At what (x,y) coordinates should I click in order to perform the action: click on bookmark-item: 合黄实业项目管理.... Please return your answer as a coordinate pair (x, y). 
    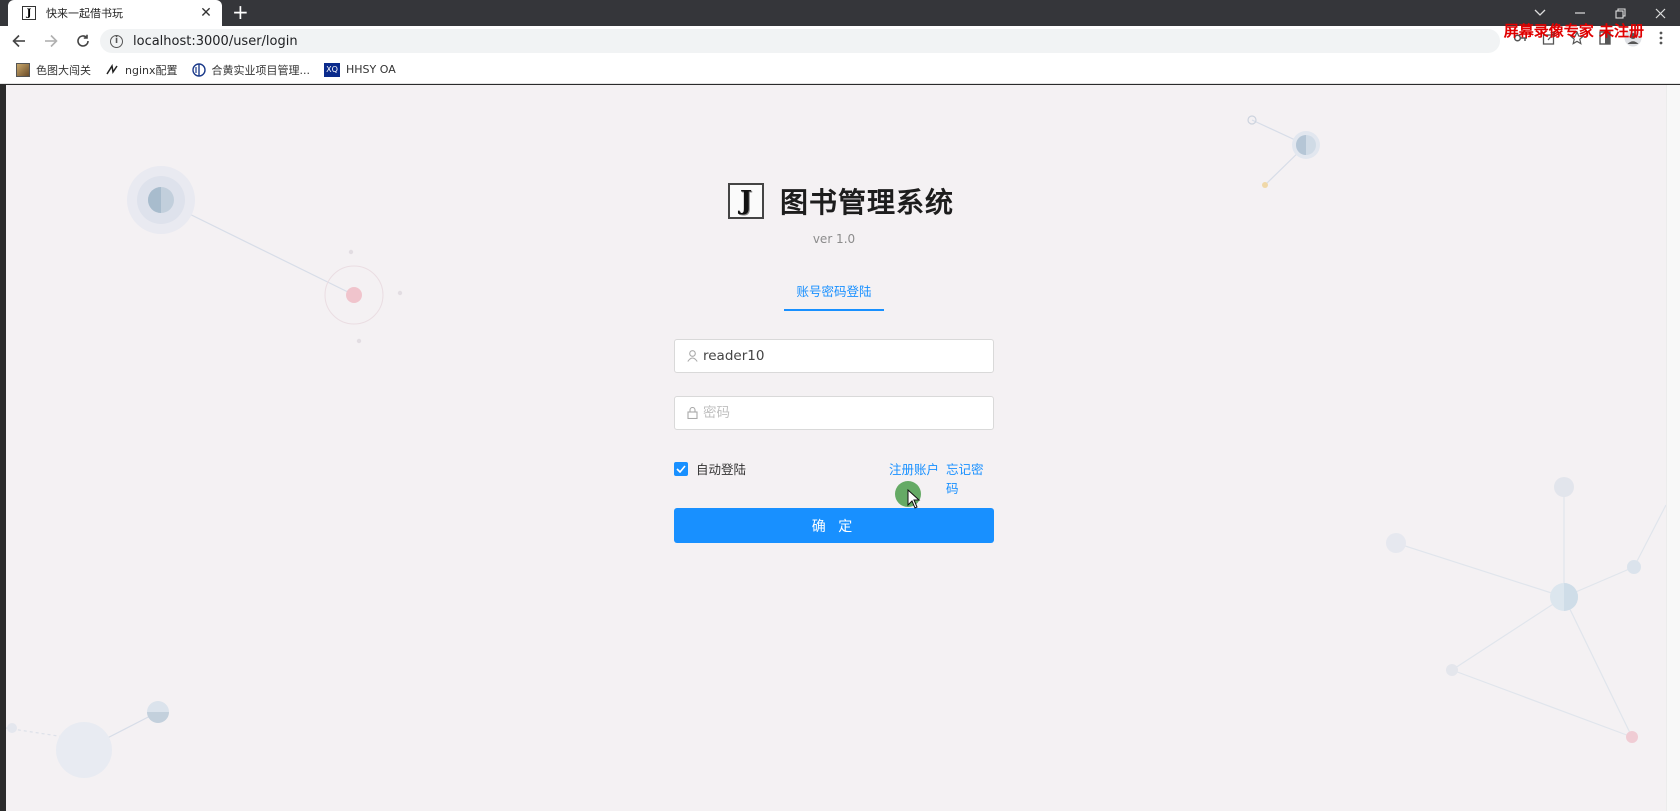
    Looking at the image, I should click on (251, 70).